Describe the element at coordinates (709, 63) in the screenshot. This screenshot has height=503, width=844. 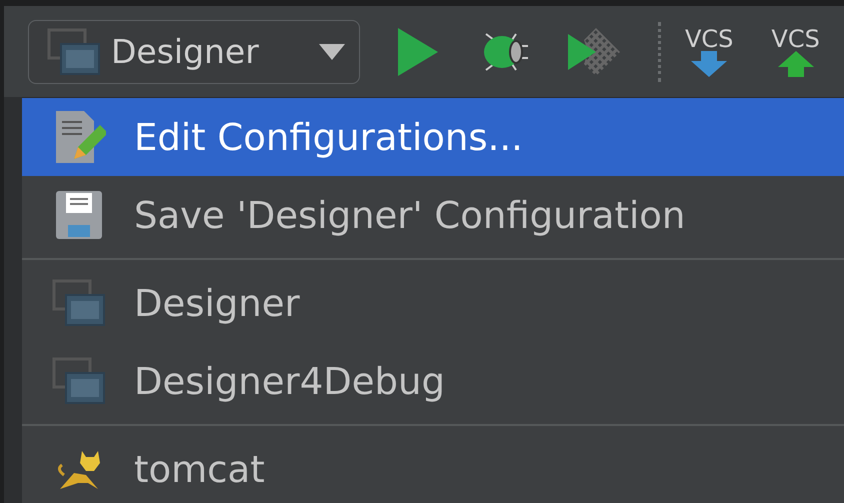
I see `arrow-down-icon` at that location.